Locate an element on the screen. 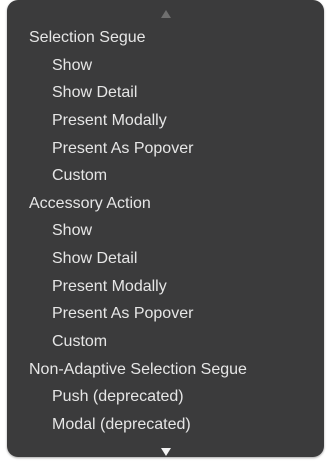 The image size is (331, 461). menu-item-push-deprecated: Push (deprecated) is located at coordinates (165, 397).